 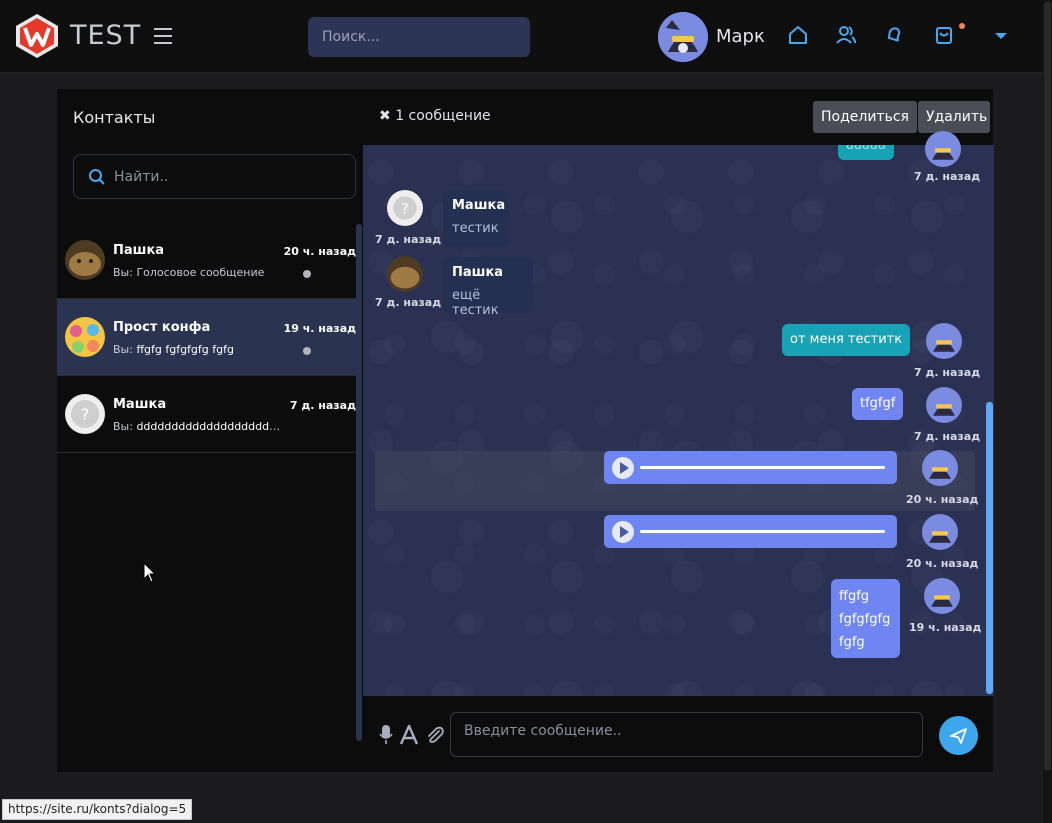 What do you see at coordinates (475, 228) in the screenshot?
I see `message-text: тестик` at bounding box center [475, 228].